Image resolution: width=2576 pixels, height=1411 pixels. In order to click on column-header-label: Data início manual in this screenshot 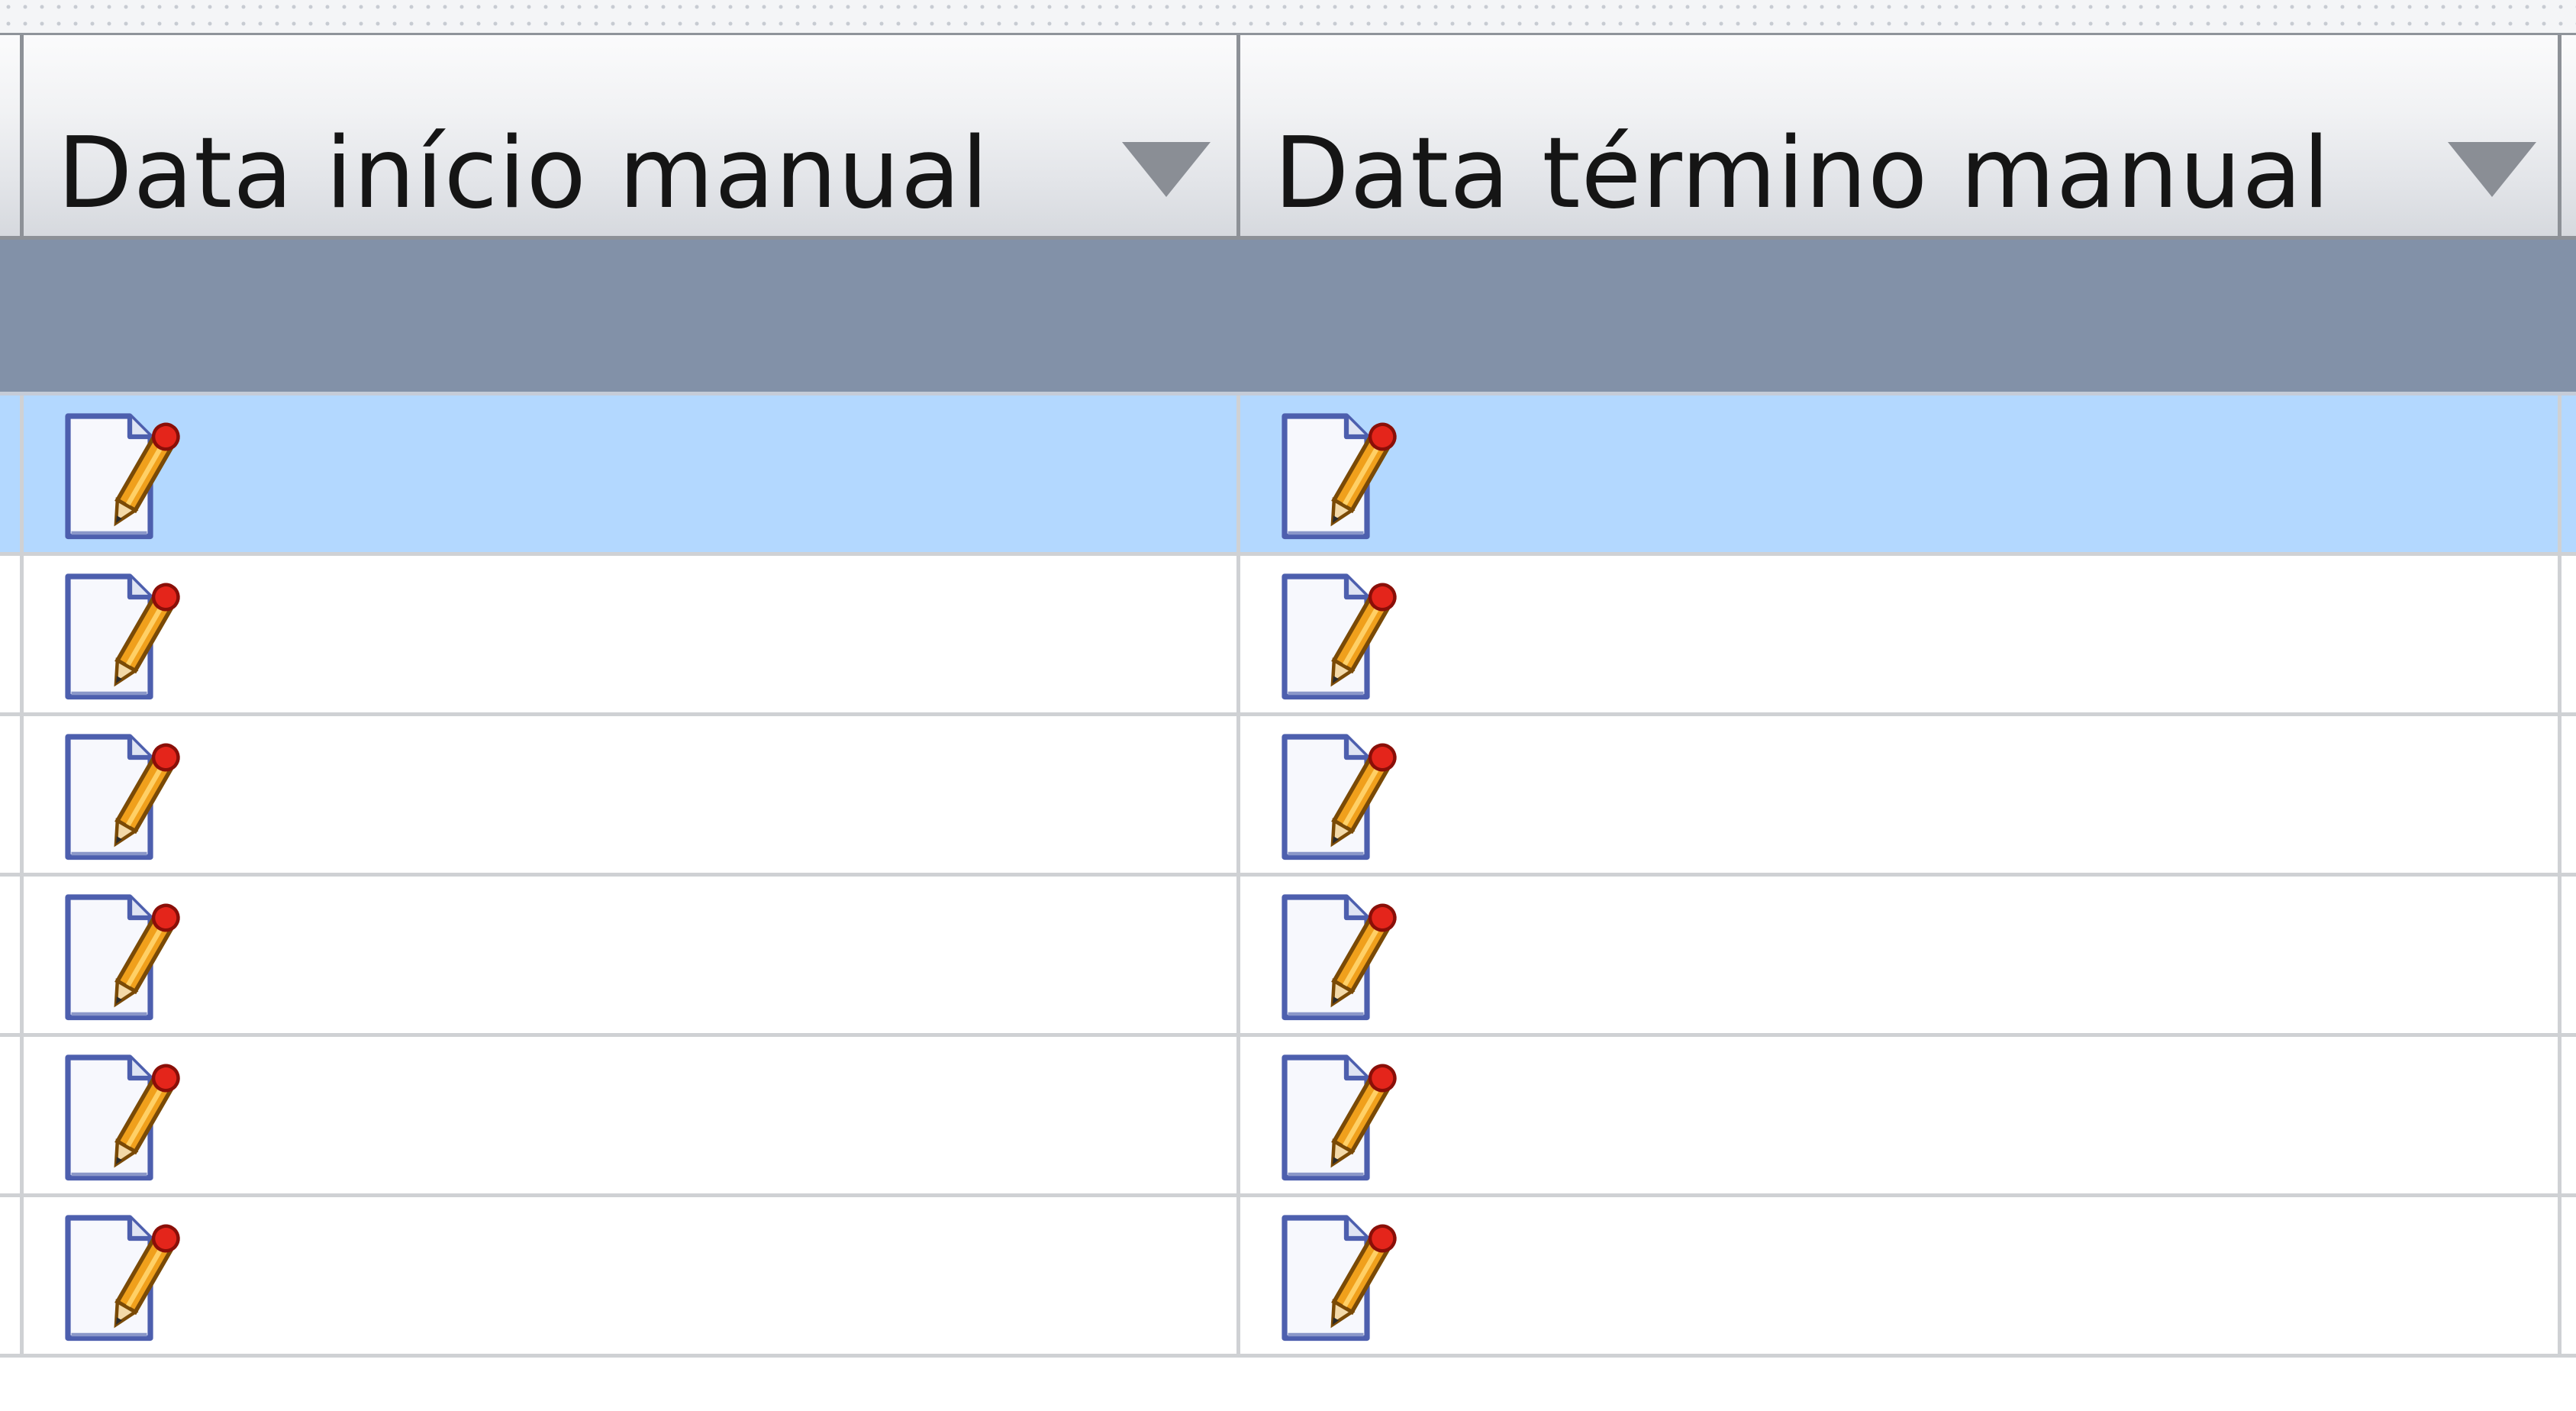, I will do `click(523, 174)`.